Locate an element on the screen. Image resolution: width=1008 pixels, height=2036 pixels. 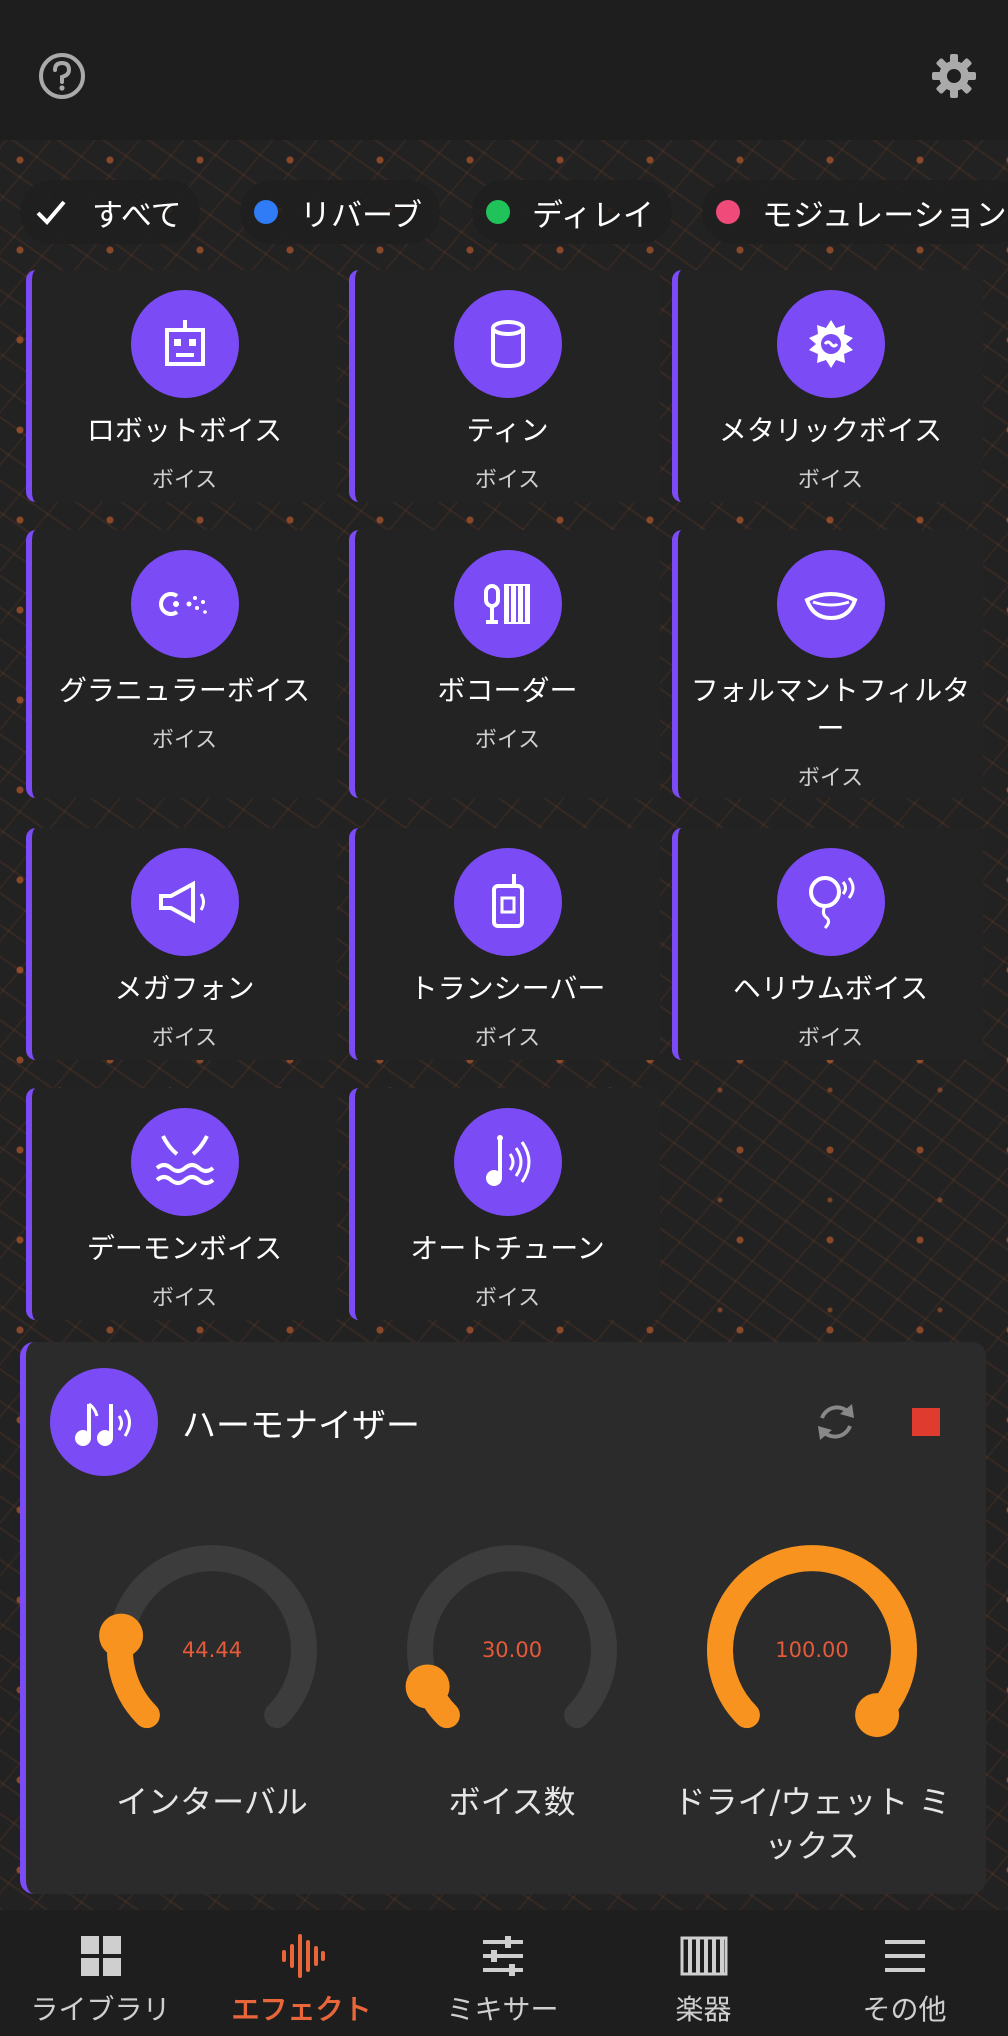
effect-card-robot: ロボットボイス ボイス is located at coordinates (181, 386).